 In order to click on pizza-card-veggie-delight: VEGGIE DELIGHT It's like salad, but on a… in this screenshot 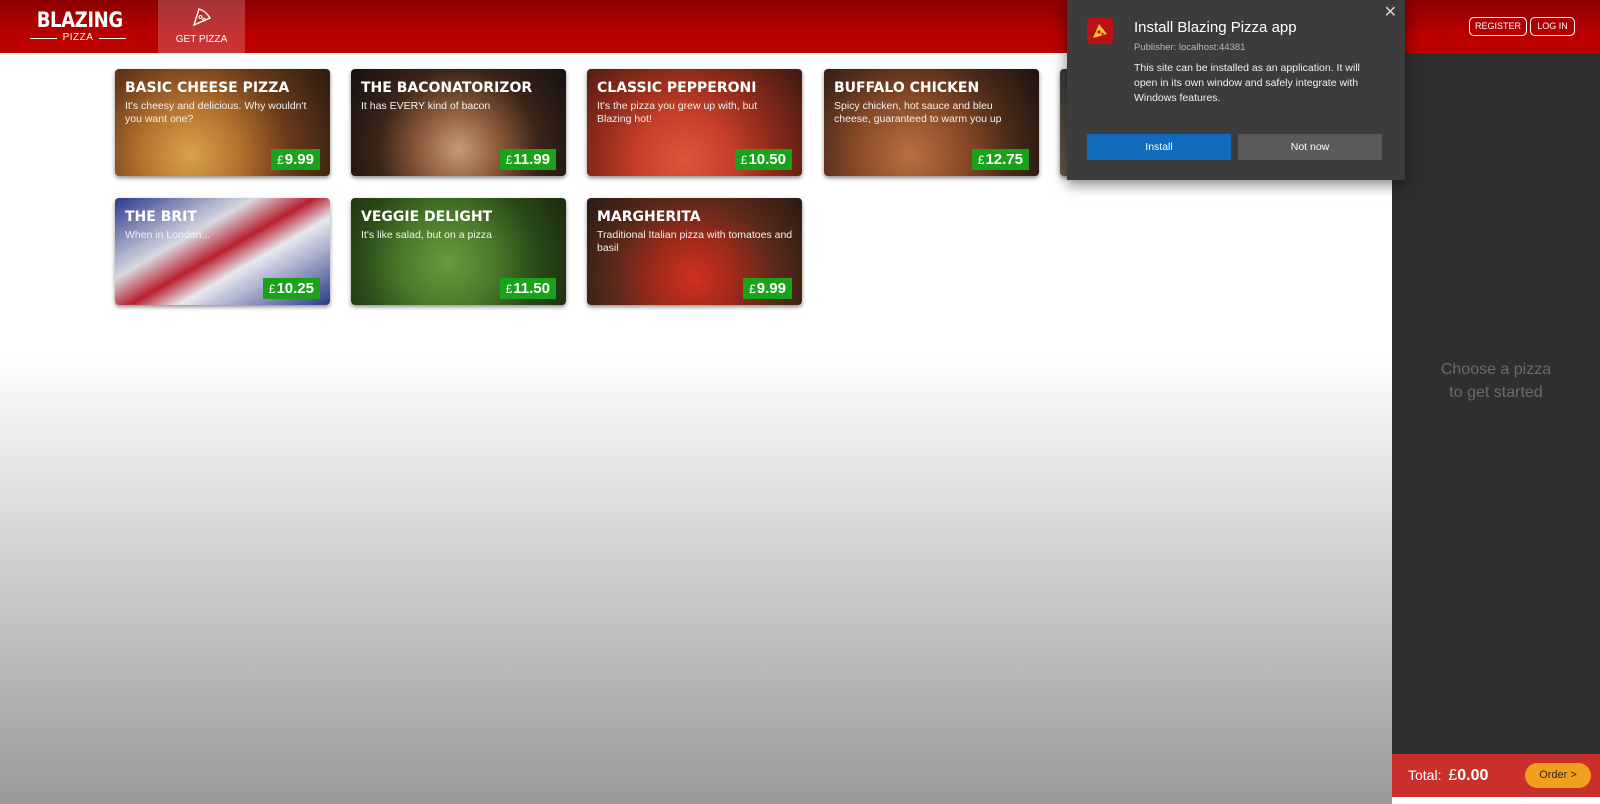, I will do `click(458, 251)`.